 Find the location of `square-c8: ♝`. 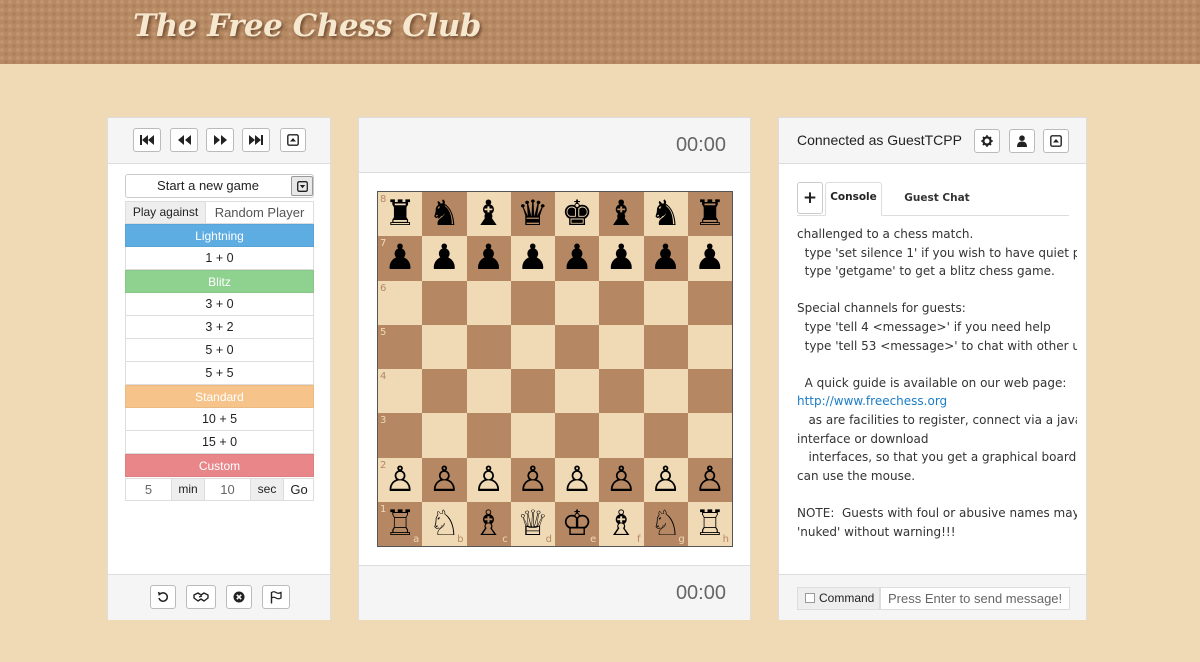

square-c8: ♝ is located at coordinates (488, 214).